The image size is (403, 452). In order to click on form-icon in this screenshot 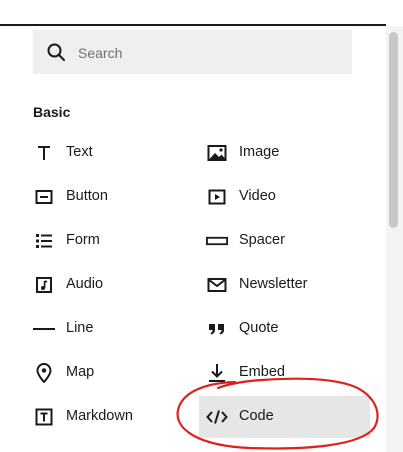, I will do `click(44, 241)`.